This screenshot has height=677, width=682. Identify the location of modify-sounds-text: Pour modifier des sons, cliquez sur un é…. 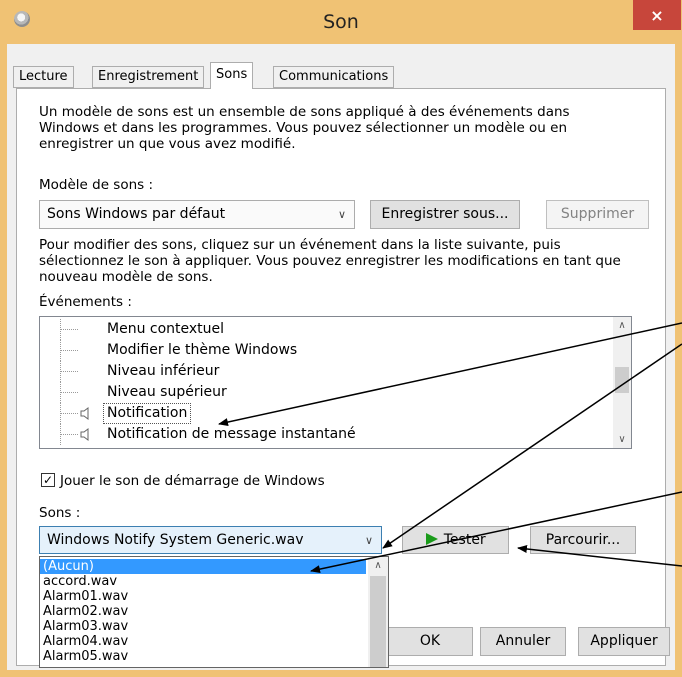
(330, 261).